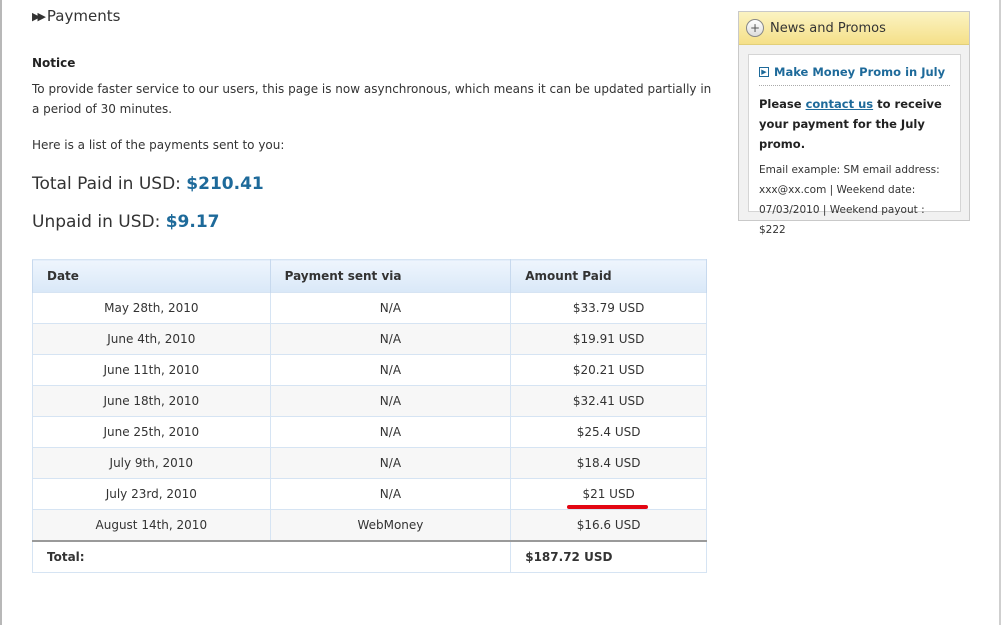  I want to click on total-value: $187.72 USD, so click(608, 556).